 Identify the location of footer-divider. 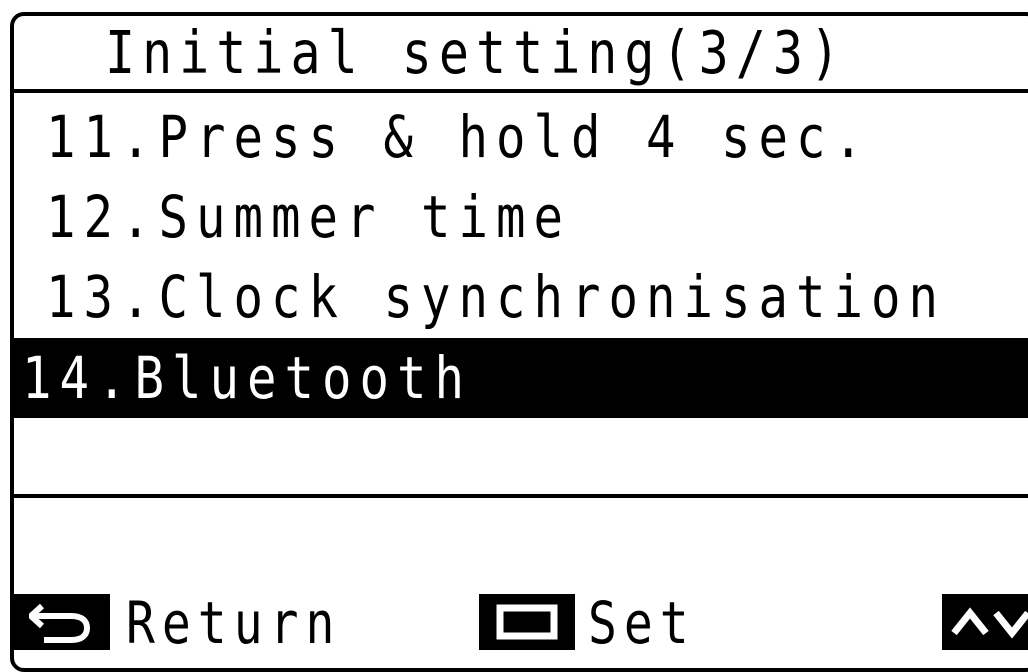
(521, 496).